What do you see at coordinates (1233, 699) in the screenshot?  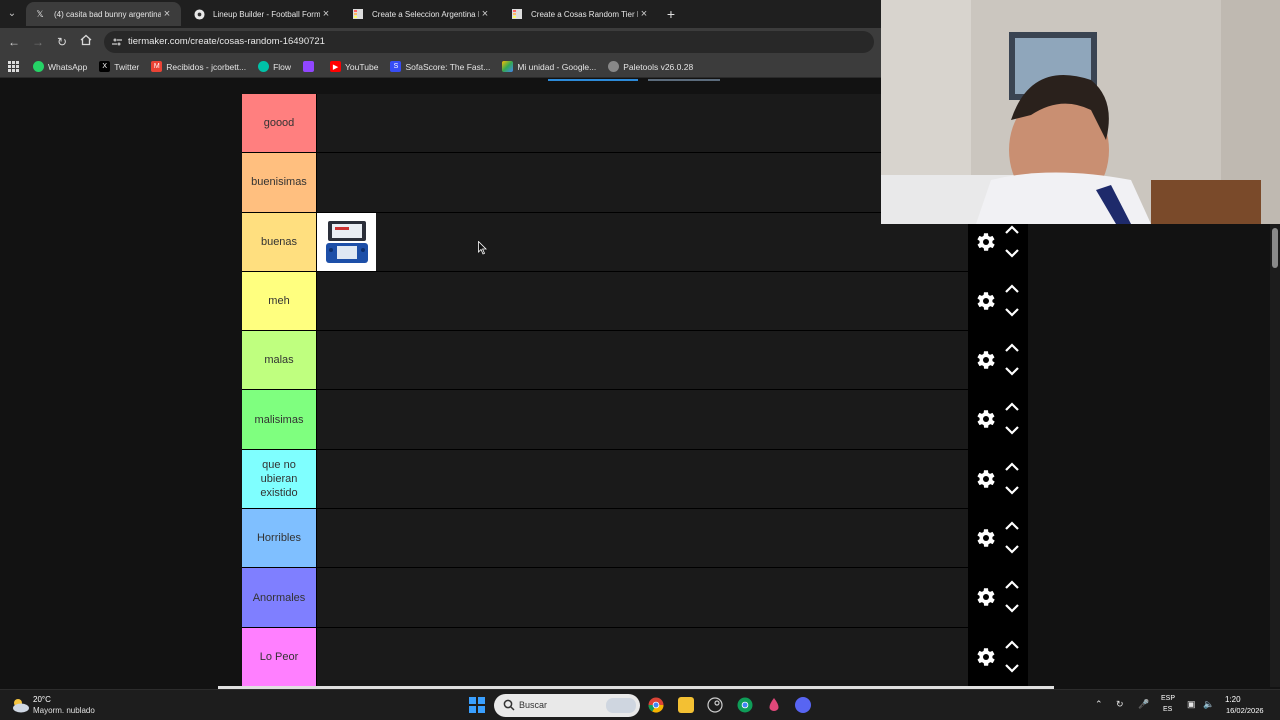 I see `clock-time: 1:20` at bounding box center [1233, 699].